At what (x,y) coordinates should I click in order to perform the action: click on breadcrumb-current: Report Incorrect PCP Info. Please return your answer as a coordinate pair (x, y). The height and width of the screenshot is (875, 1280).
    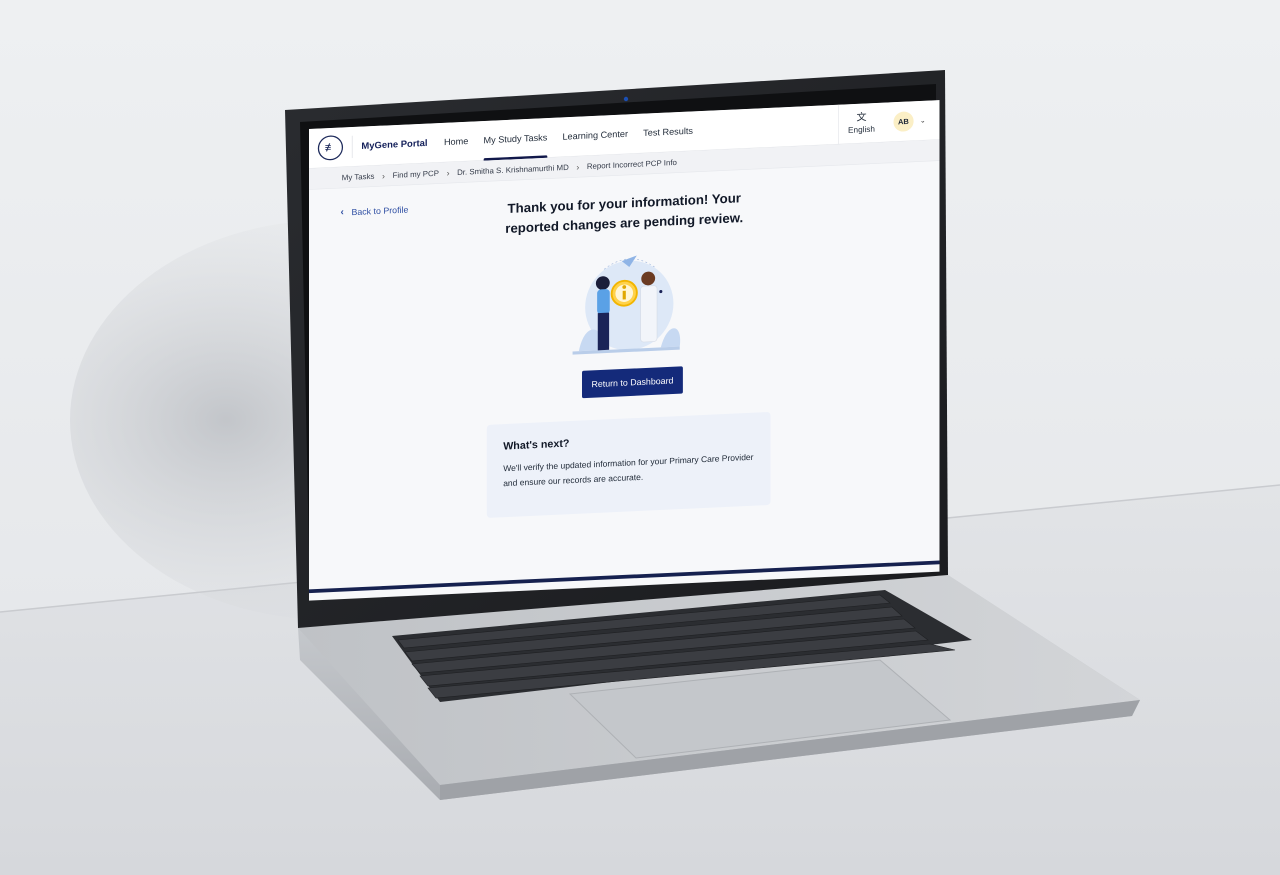
    Looking at the image, I should click on (631, 164).